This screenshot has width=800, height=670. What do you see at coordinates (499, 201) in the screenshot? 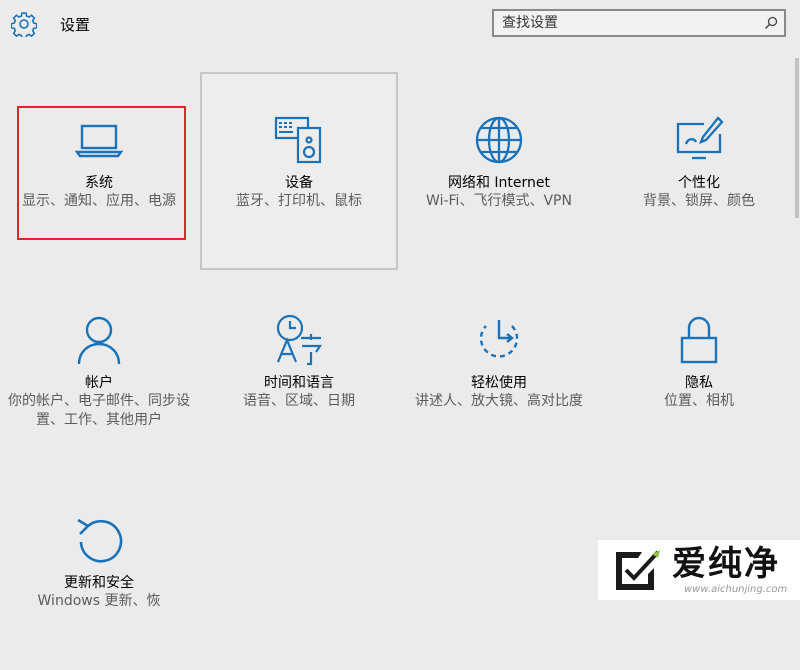
I see `tile-desc: Wi-Fi、飞行模式、VPN` at bounding box center [499, 201].